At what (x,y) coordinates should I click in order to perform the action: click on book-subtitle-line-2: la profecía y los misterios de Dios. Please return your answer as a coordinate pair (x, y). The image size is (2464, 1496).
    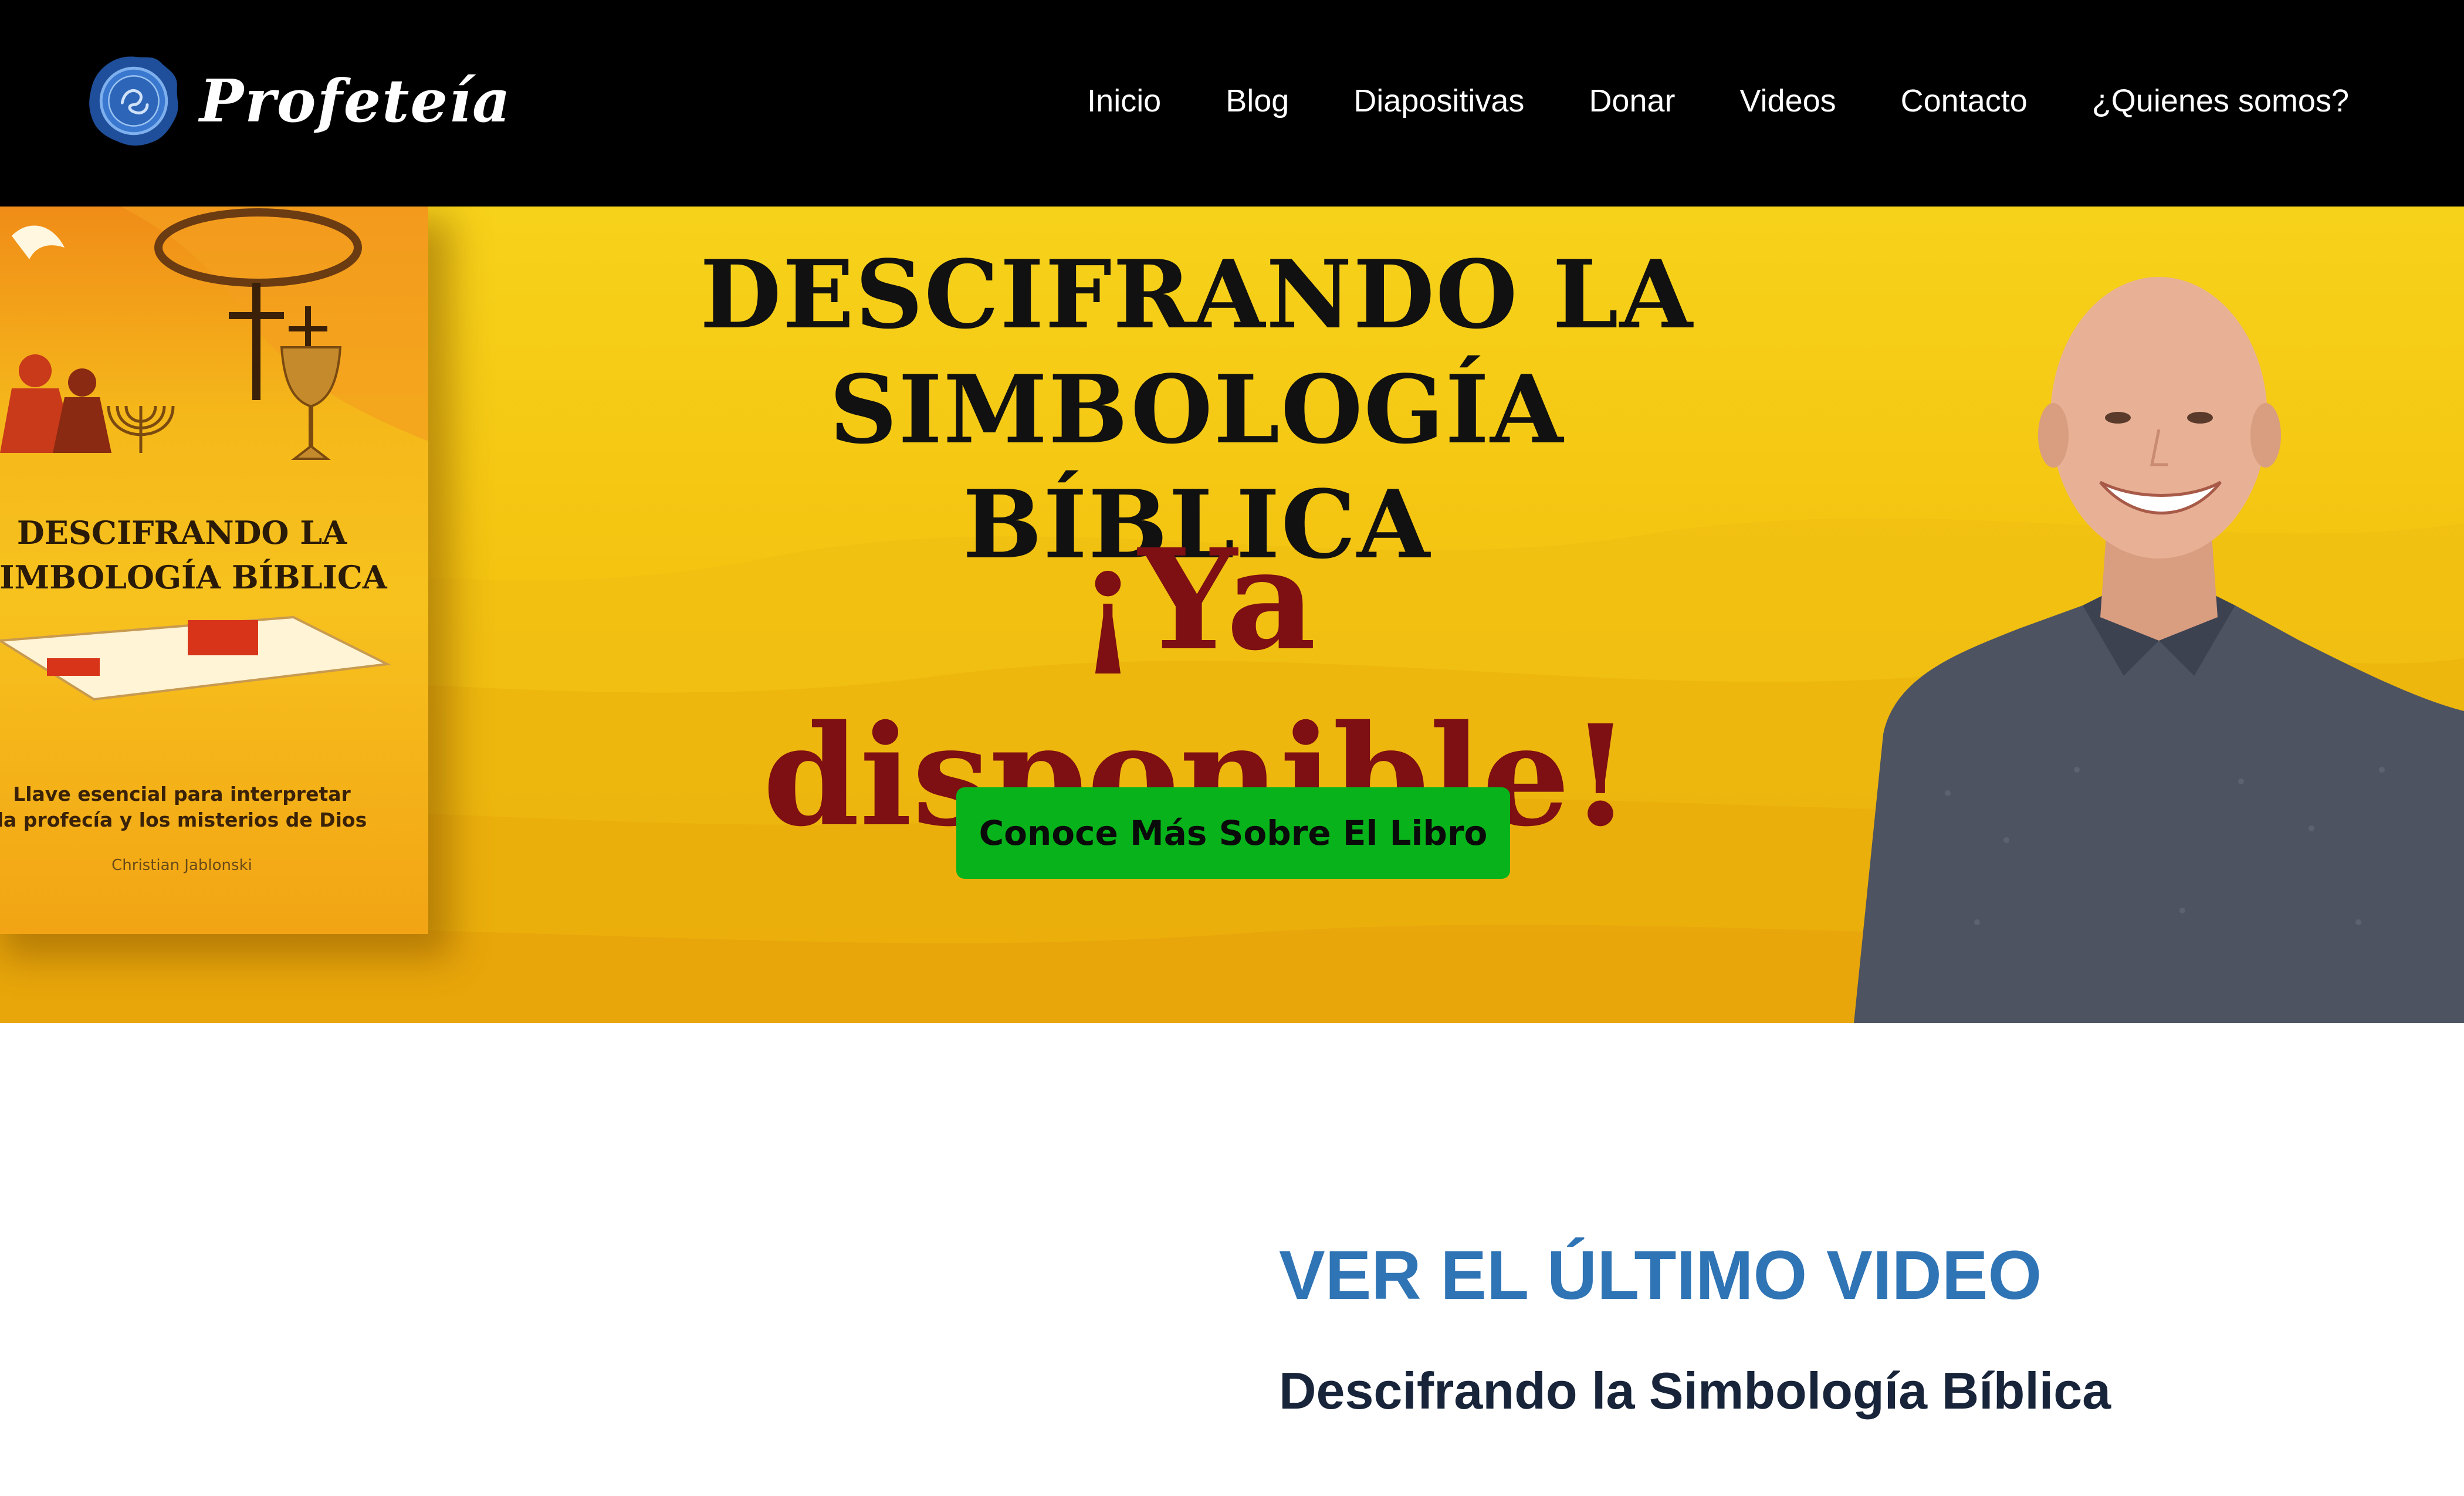
    Looking at the image, I should click on (184, 819).